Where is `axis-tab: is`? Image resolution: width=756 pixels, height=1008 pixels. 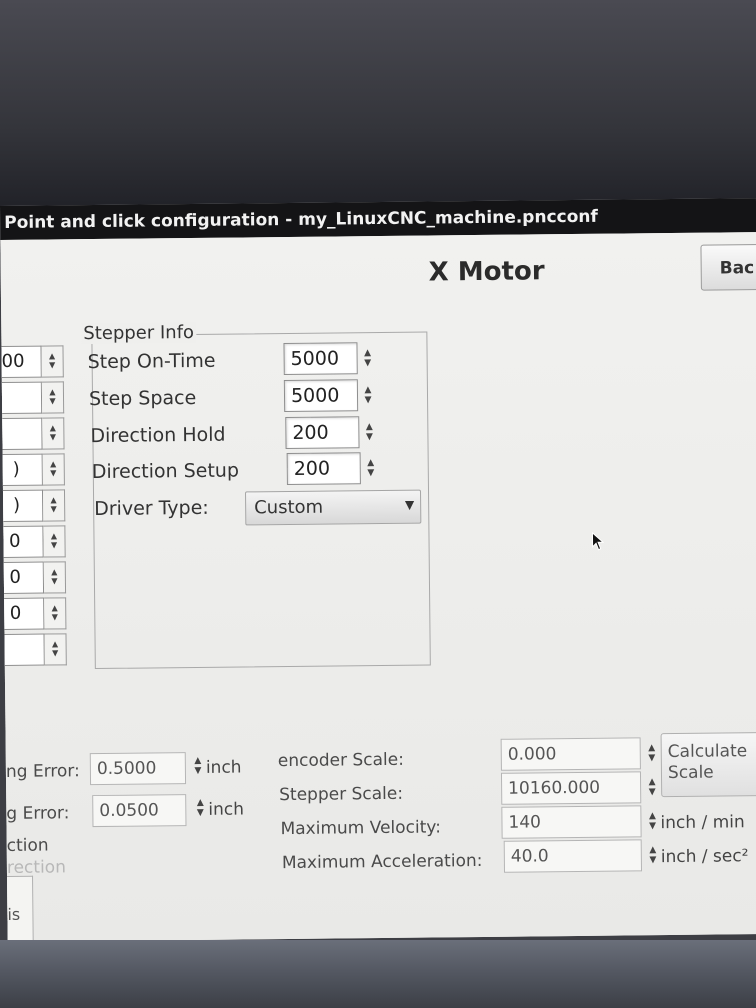 axis-tab: is is located at coordinates (20, 911).